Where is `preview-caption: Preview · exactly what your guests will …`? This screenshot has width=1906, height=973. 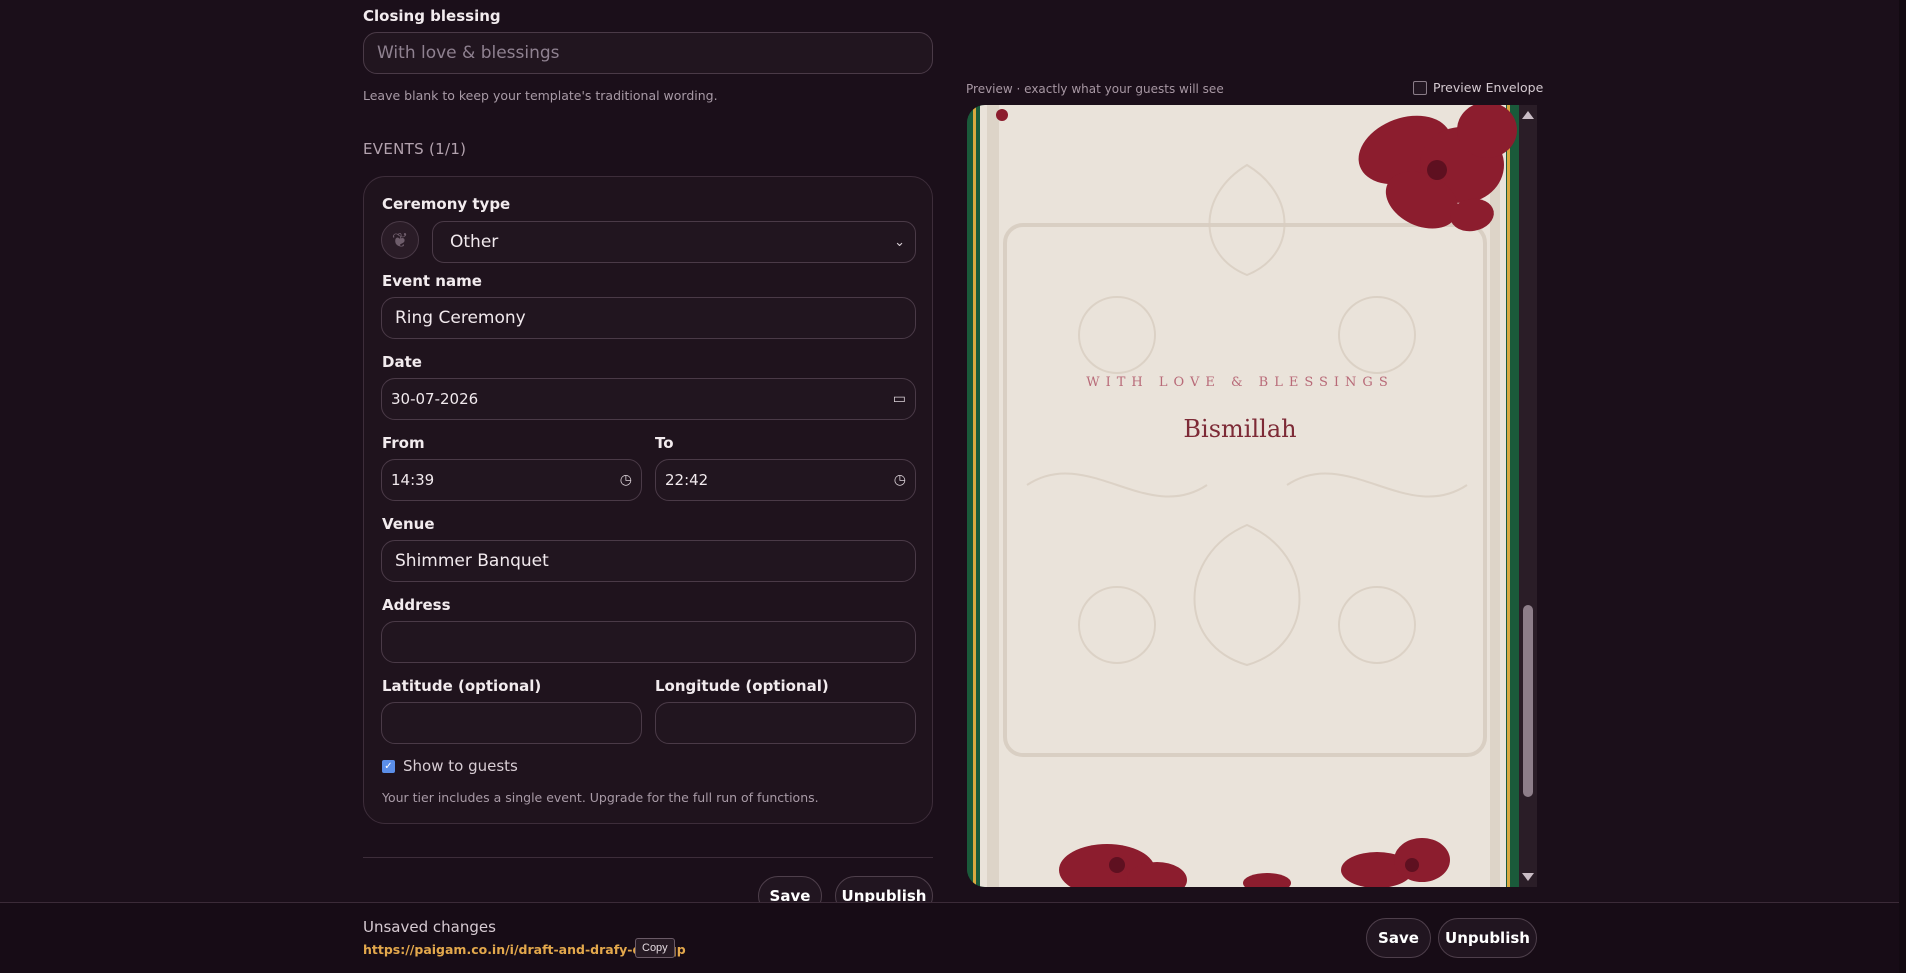 preview-caption: Preview · exactly what your guests will … is located at coordinates (1095, 89).